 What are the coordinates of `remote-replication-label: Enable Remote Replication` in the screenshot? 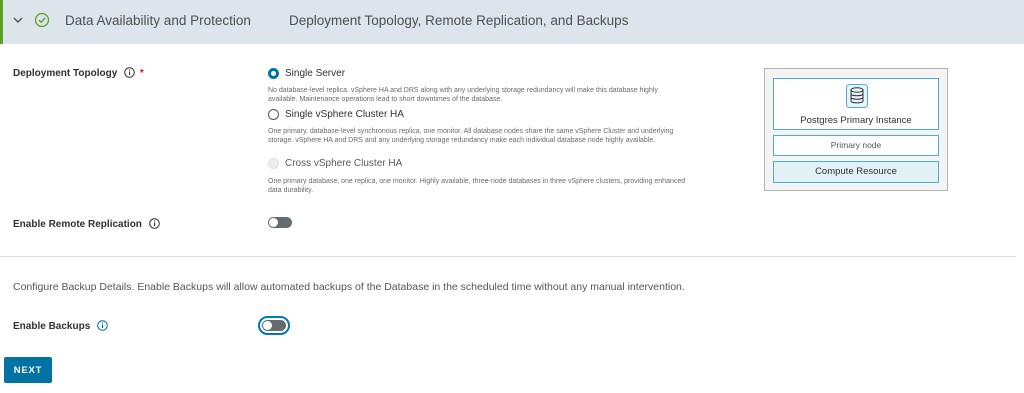 It's located at (86, 224).